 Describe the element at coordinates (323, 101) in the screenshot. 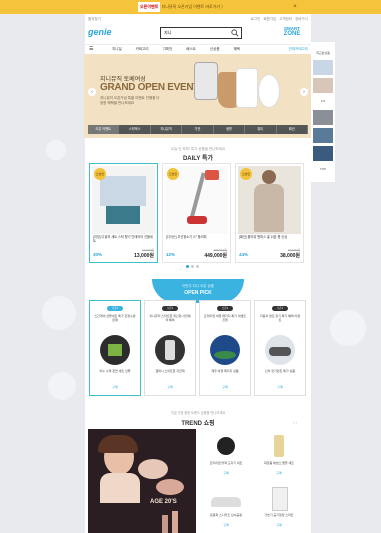

I see `recent-page-label: 1/3` at that location.